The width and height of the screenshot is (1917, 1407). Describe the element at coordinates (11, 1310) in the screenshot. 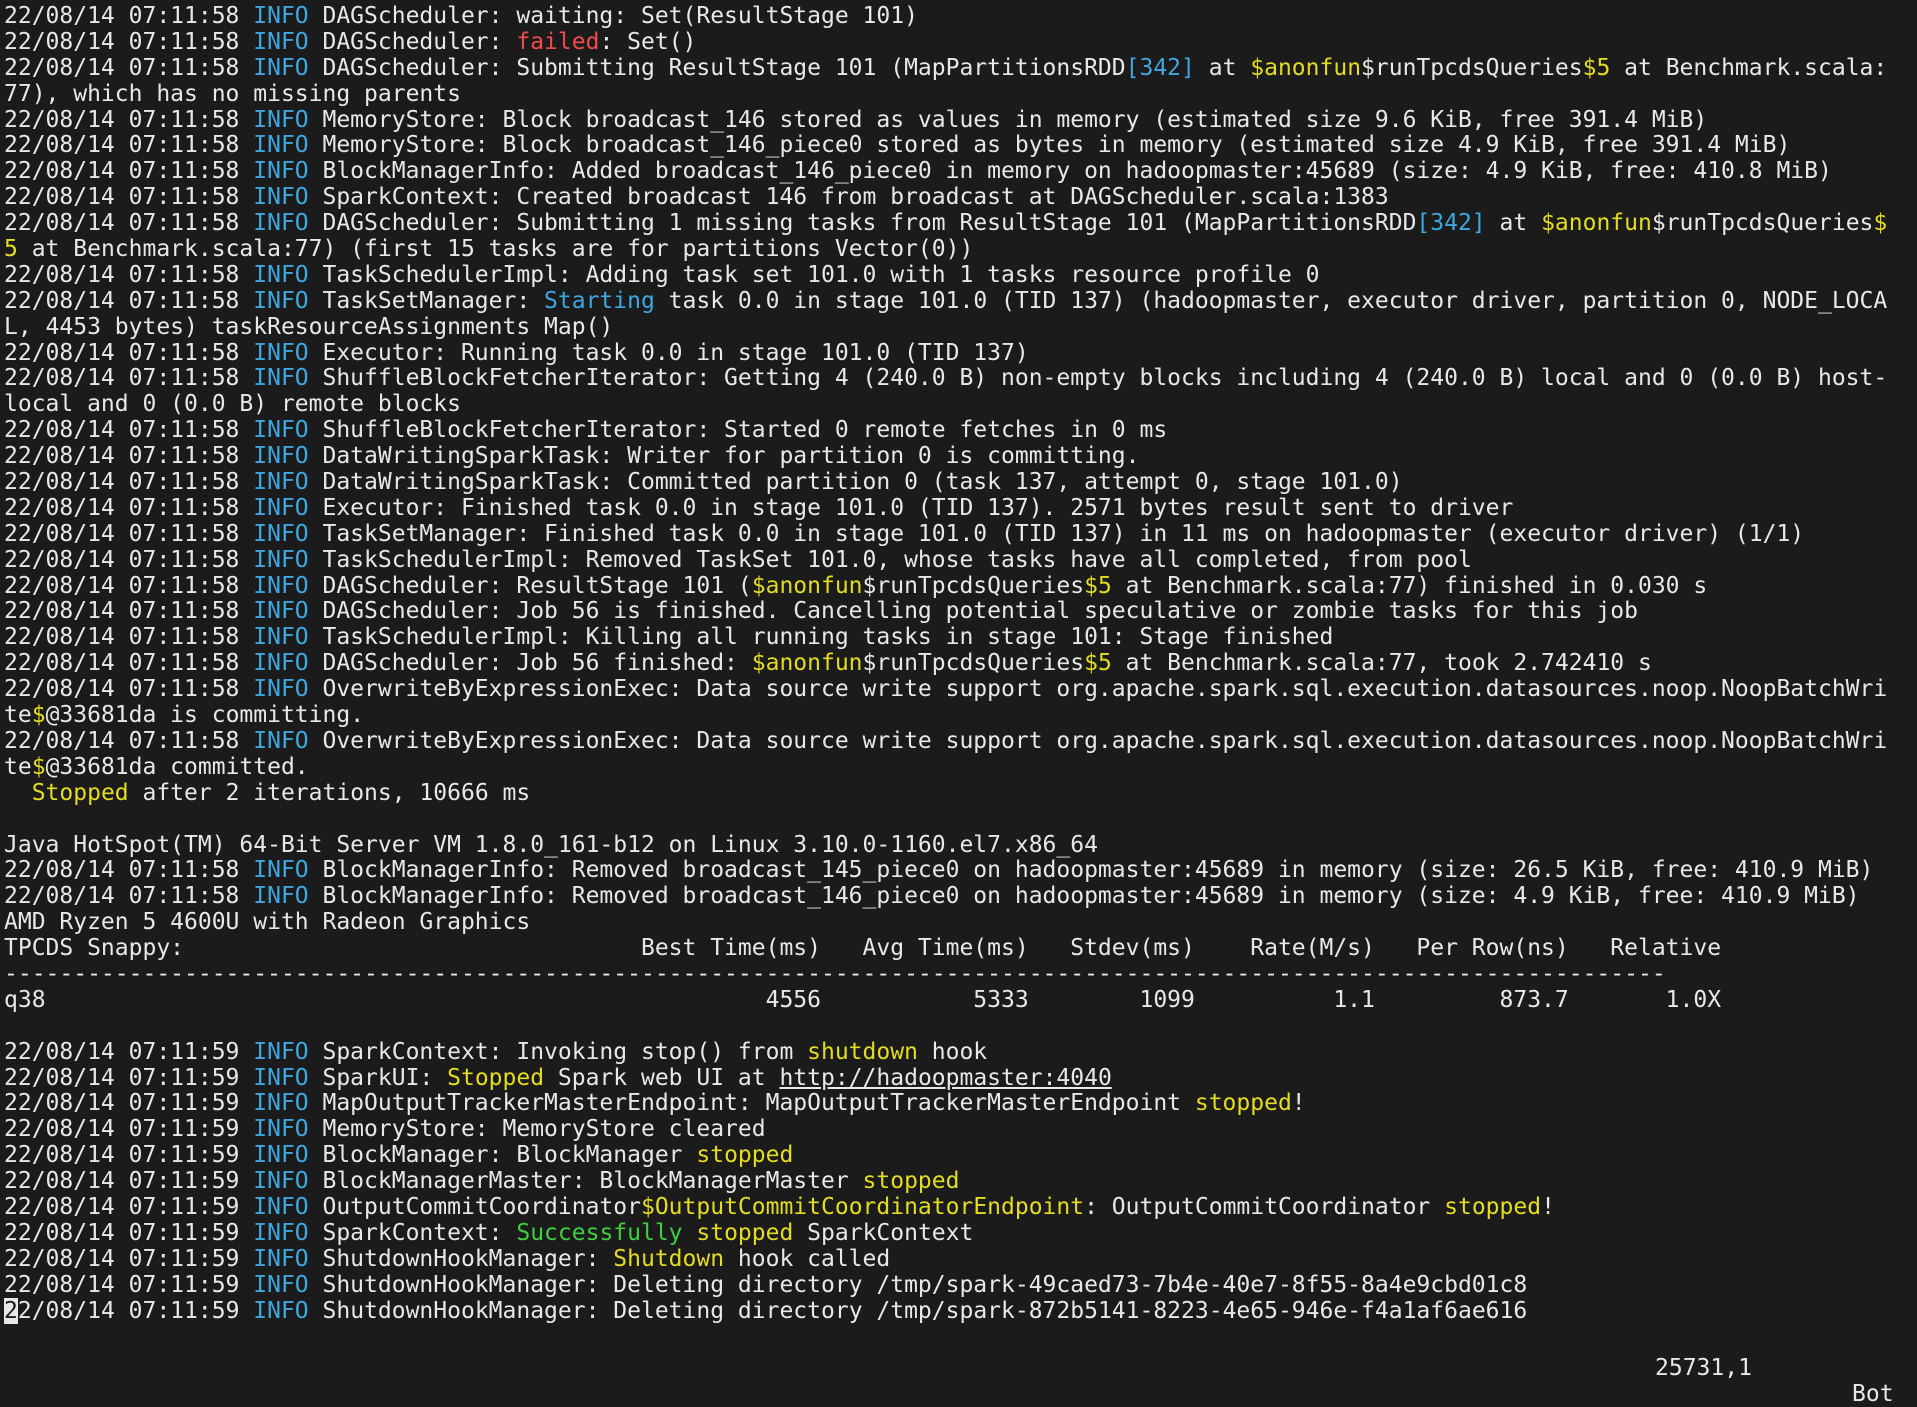

I see `text-cursor: 2` at that location.